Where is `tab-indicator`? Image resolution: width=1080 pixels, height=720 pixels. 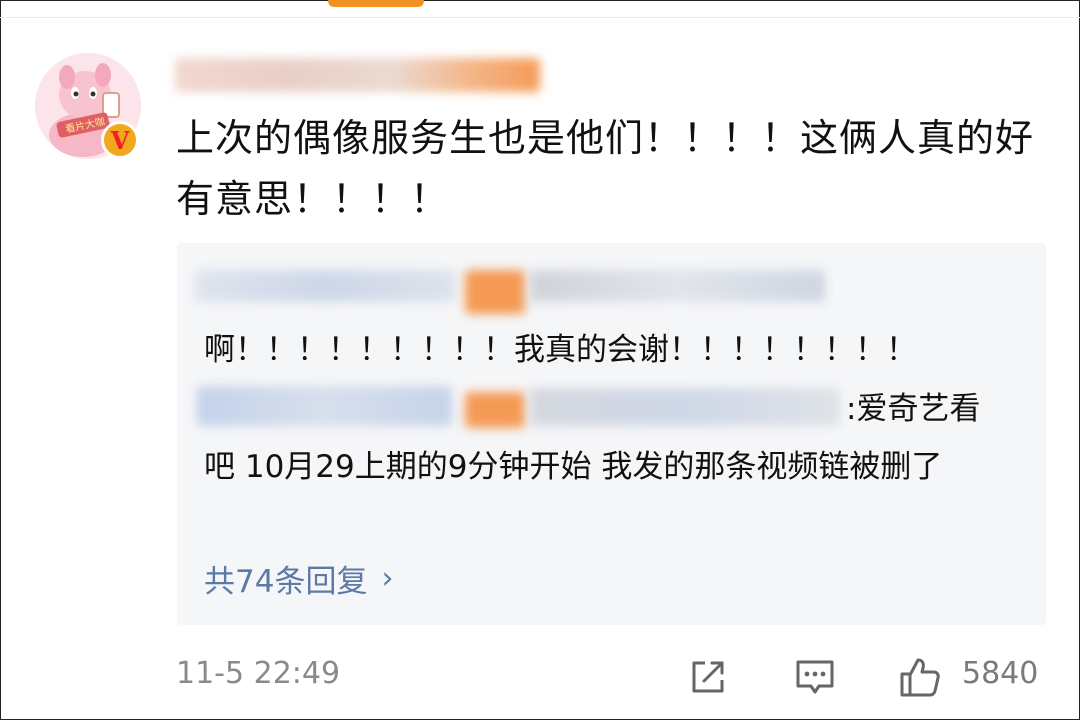 tab-indicator is located at coordinates (376, 3).